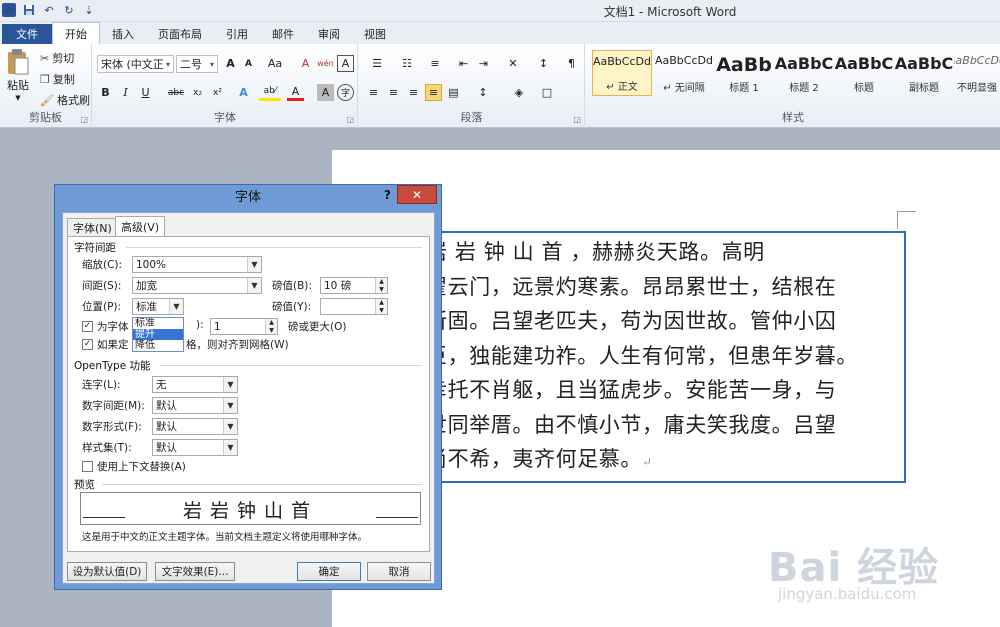 The image size is (1000, 627). I want to click on tab-advanced: 高级(V), so click(140, 226).